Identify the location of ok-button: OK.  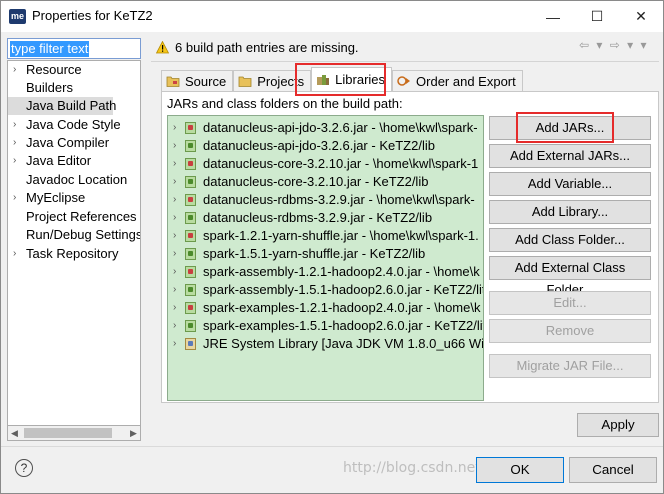
(520, 470).